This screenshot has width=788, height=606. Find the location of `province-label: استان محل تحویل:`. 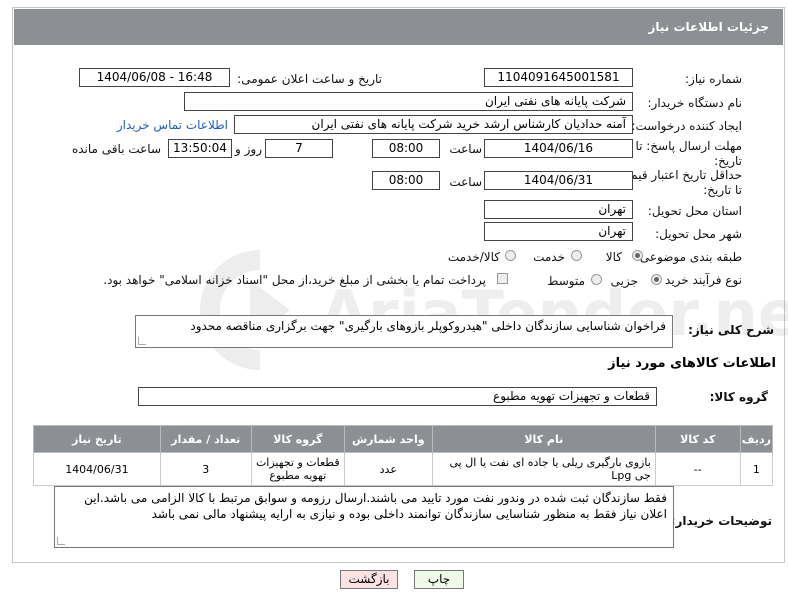

province-label: استان محل تحویل: is located at coordinates (694, 211).